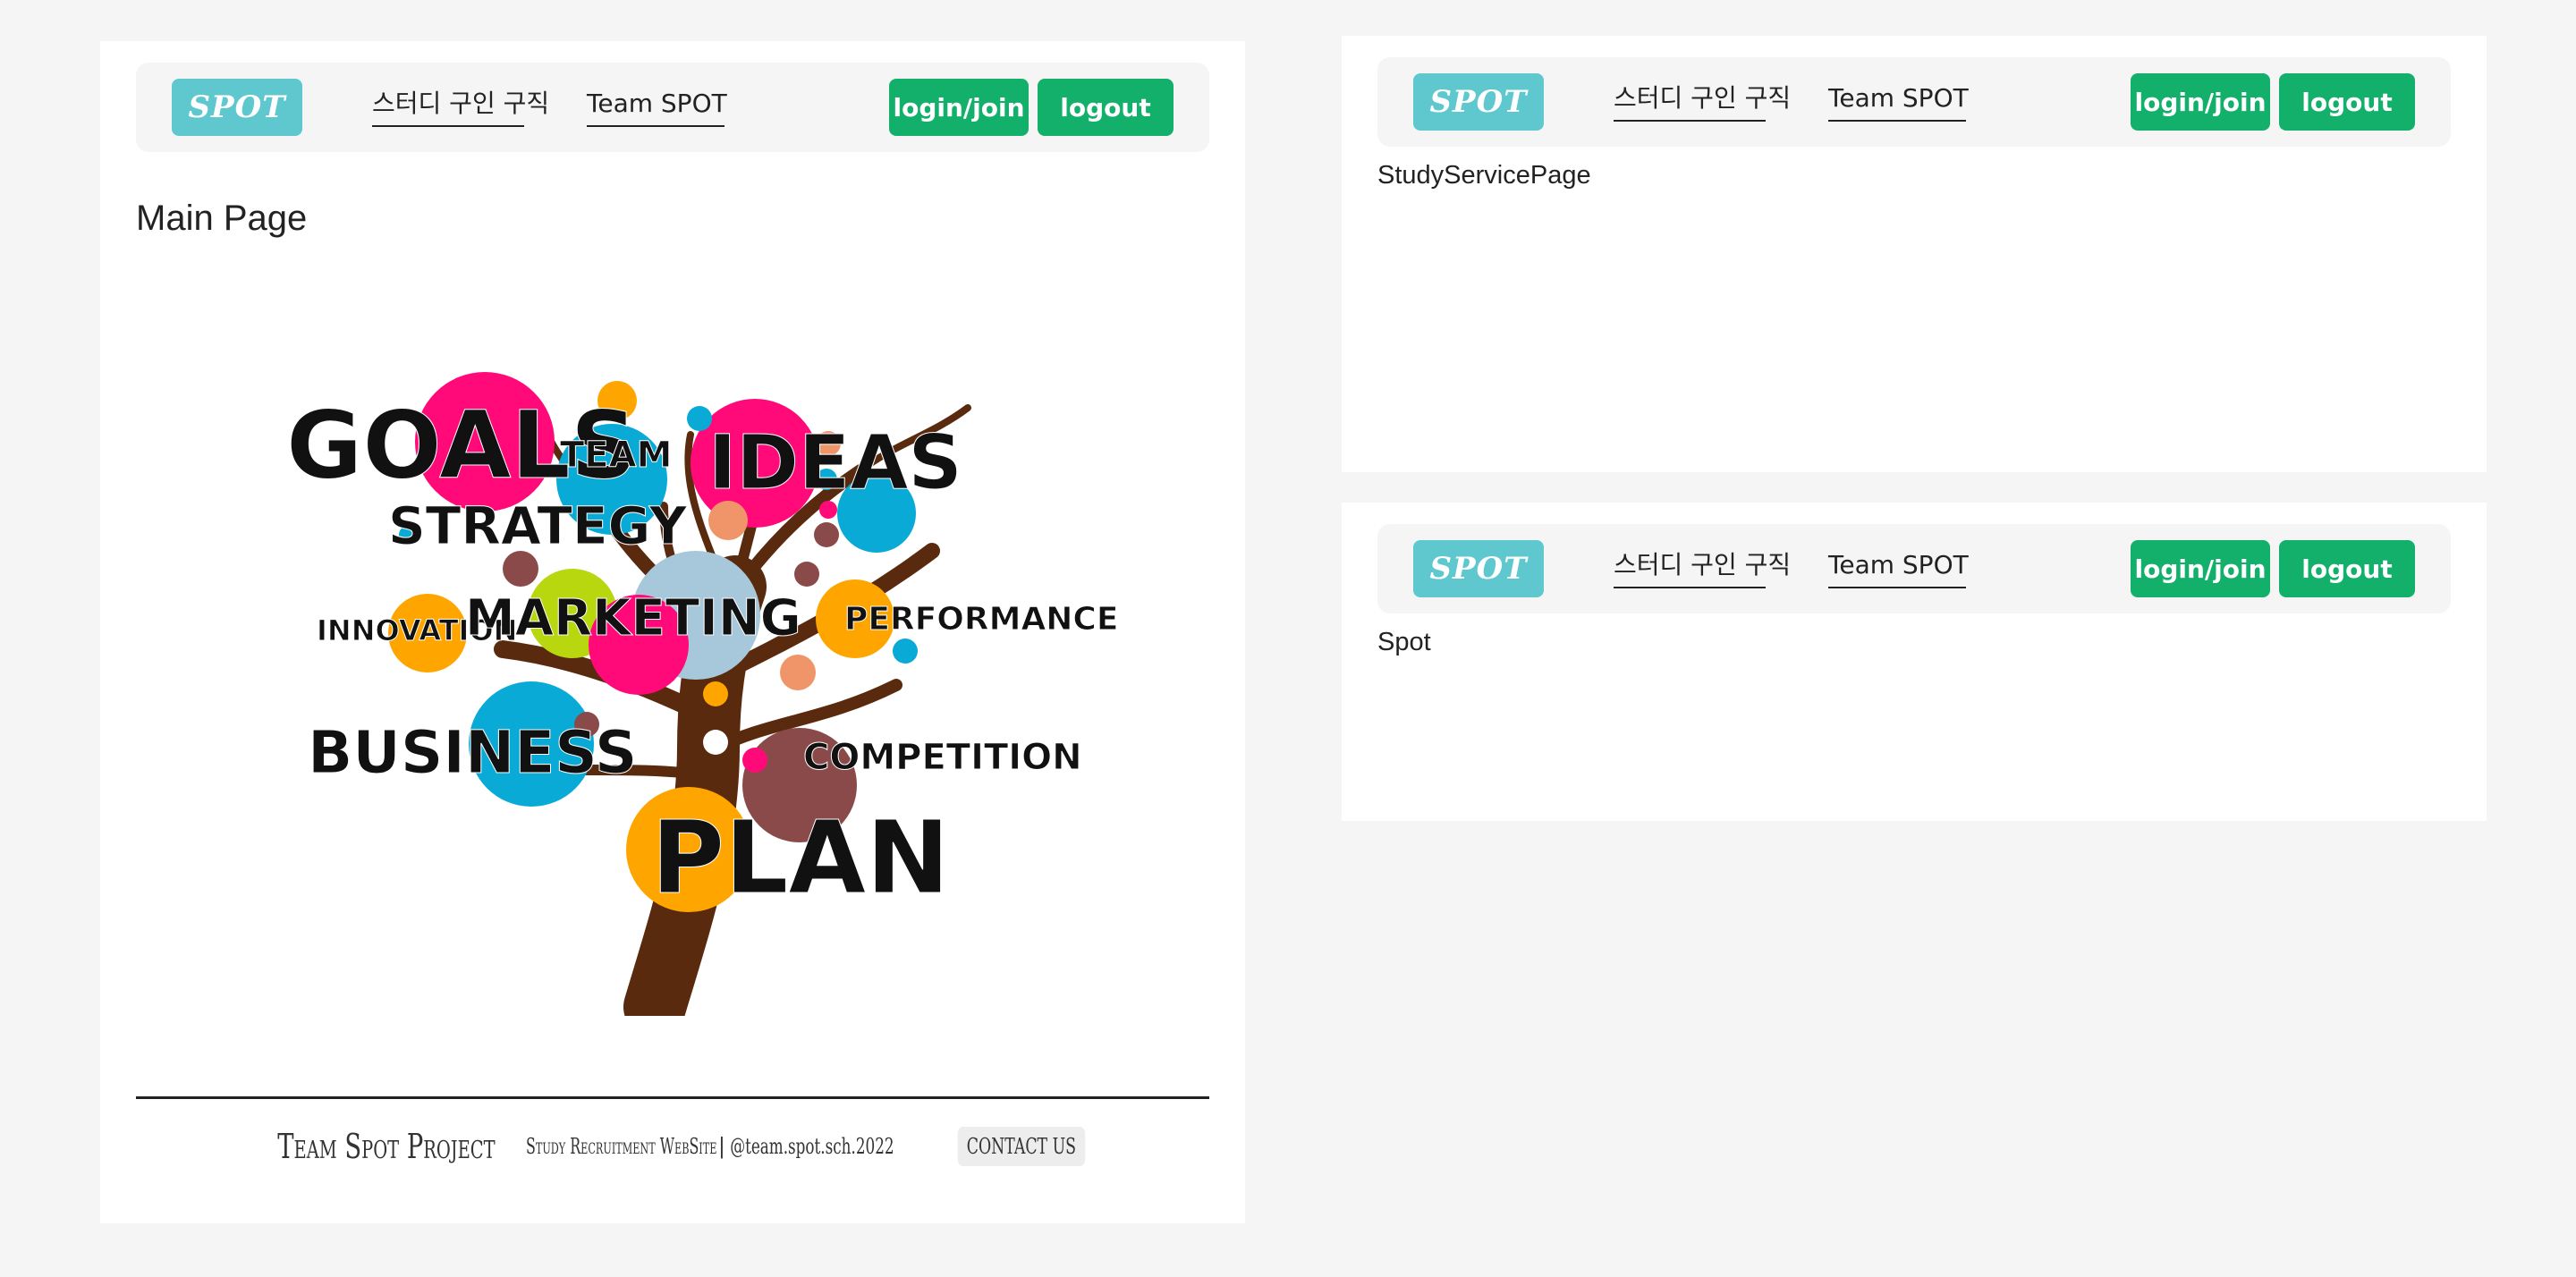  Describe the element at coordinates (386, 1146) in the screenshot. I see `footer-brand: Team Spot Project` at that location.